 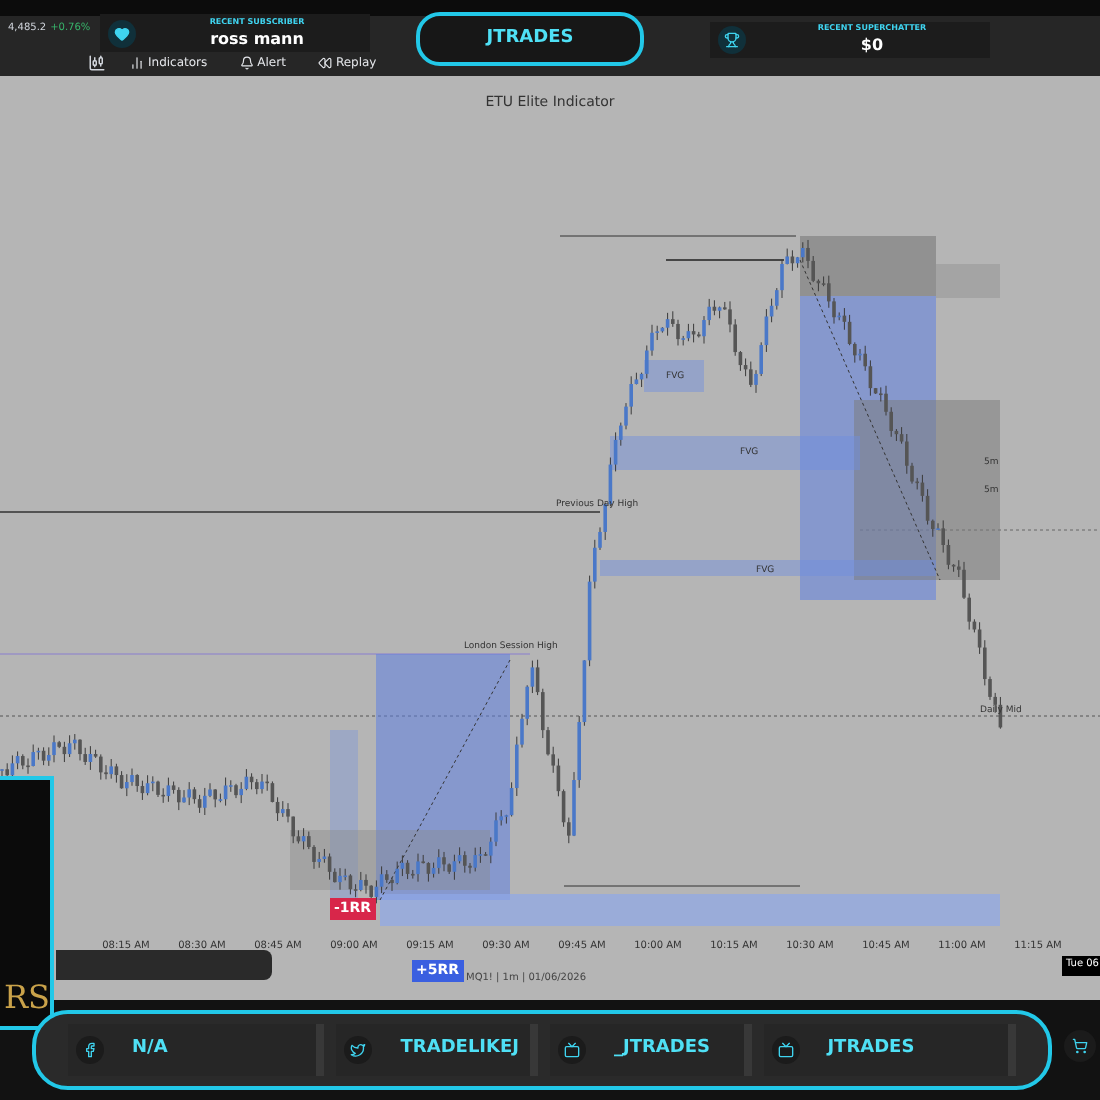 I want to click on social-item: _JTRADES, so click(x=651, y=1050).